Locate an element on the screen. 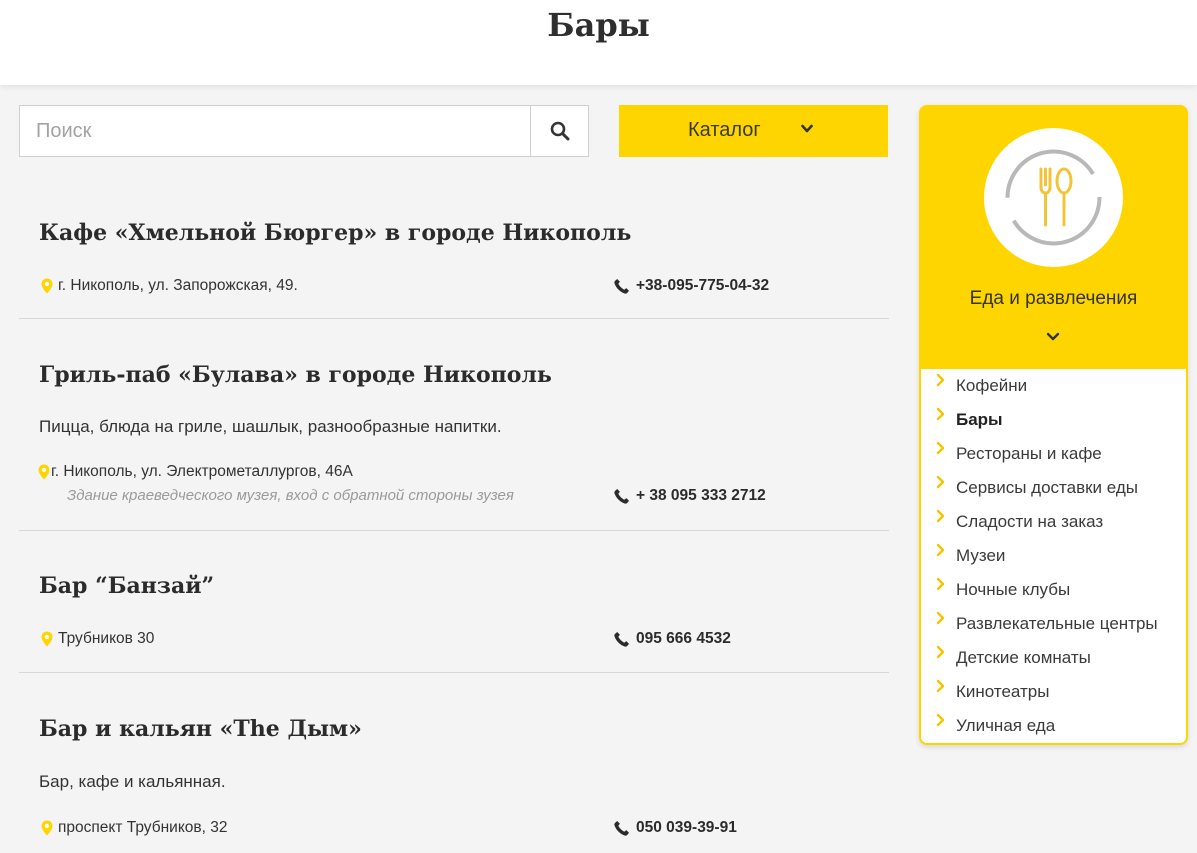  sidebar-item: Сервисы доставки еды is located at coordinates (1053, 488).